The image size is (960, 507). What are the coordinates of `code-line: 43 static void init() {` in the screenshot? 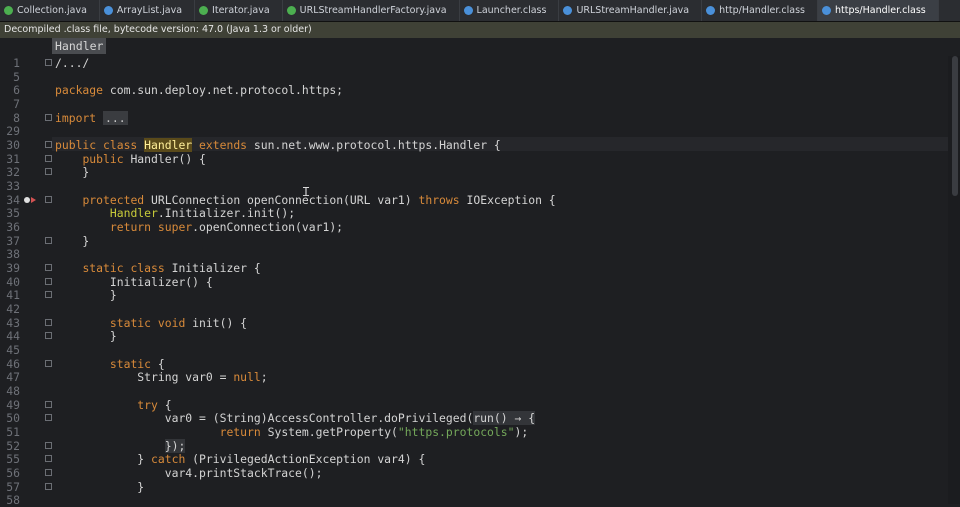 It's located at (474, 323).